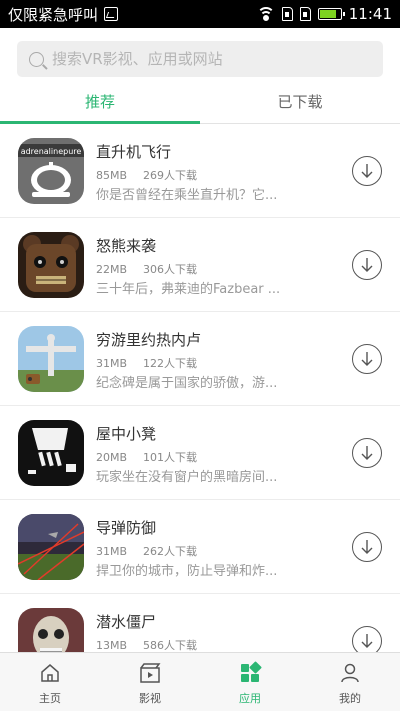 The width and height of the screenshot is (400, 711). Describe the element at coordinates (250, 698) in the screenshot. I see `nav-apps-label: 应用` at that location.